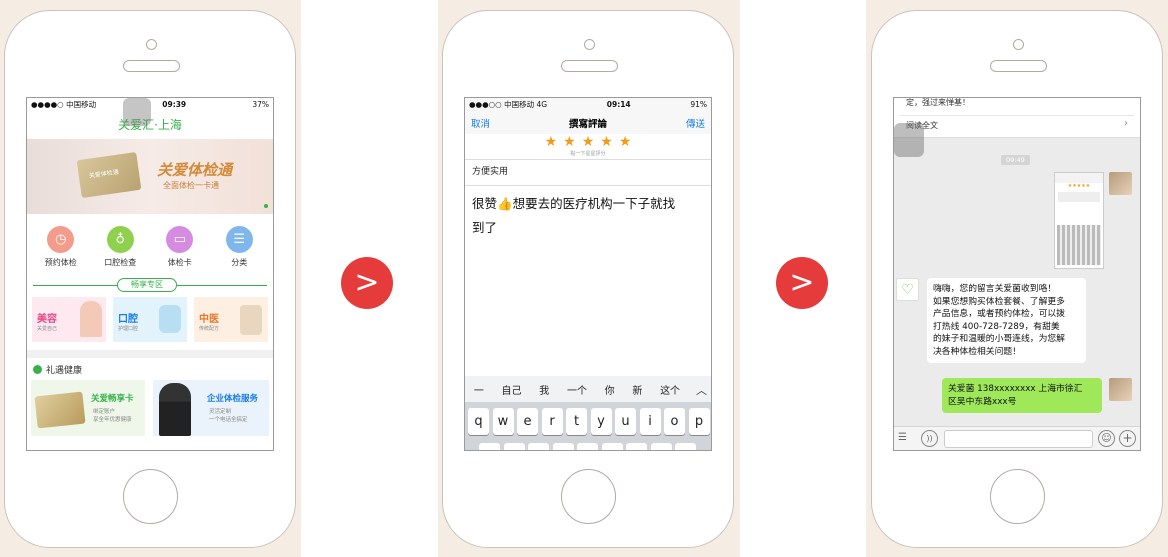 Image resolution: width=1168 pixels, height=557 pixels. I want to click on keyboard-key: p, so click(699, 421).